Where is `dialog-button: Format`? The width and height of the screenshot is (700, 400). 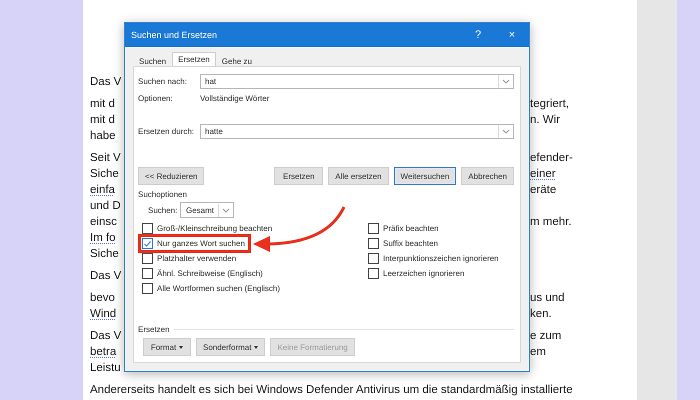
dialog-button: Format is located at coordinates (167, 347).